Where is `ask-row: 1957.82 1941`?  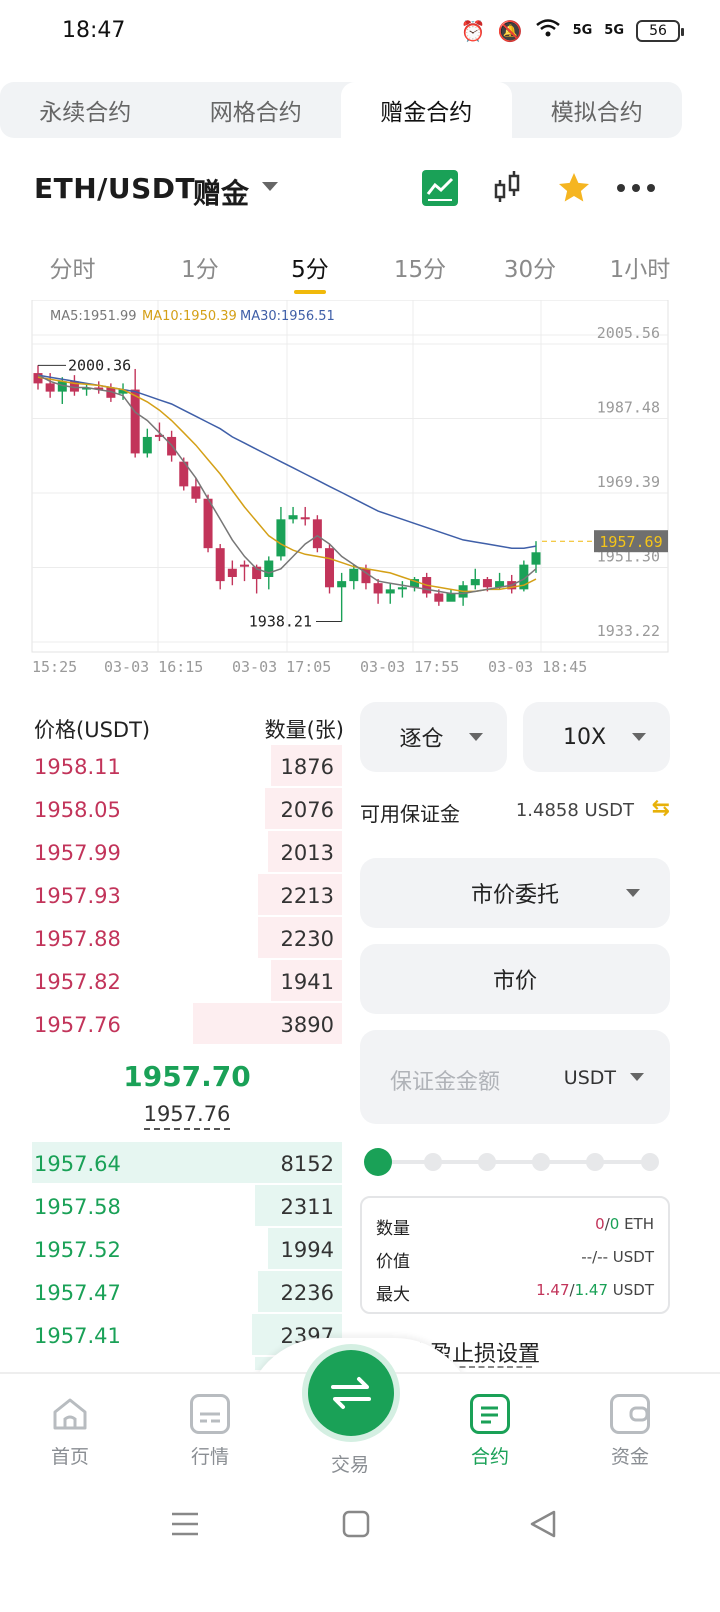 ask-row: 1957.82 1941 is located at coordinates (187, 981).